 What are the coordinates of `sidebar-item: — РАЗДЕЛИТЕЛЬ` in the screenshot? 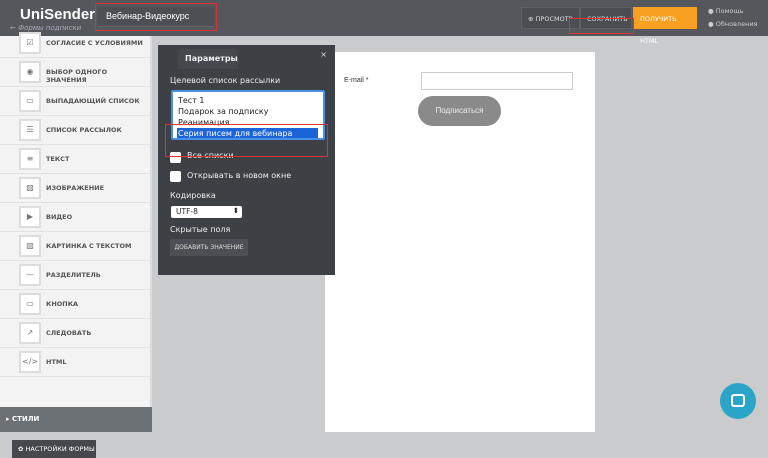 It's located at (75, 275).